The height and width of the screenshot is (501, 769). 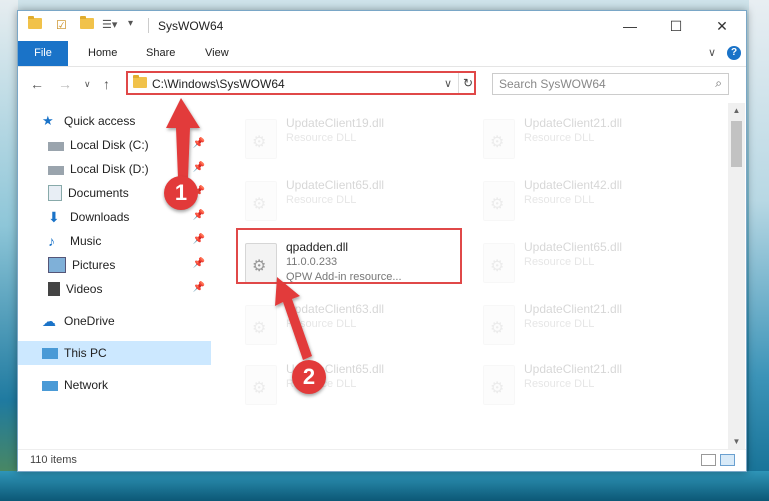 What do you see at coordinates (217, 53) in the screenshot?
I see `tab-view: View` at bounding box center [217, 53].